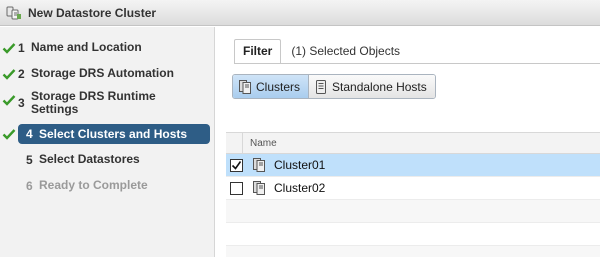 The width and height of the screenshot is (600, 257). Describe the element at coordinates (417, 63) in the screenshot. I see `tab-divider` at that location.